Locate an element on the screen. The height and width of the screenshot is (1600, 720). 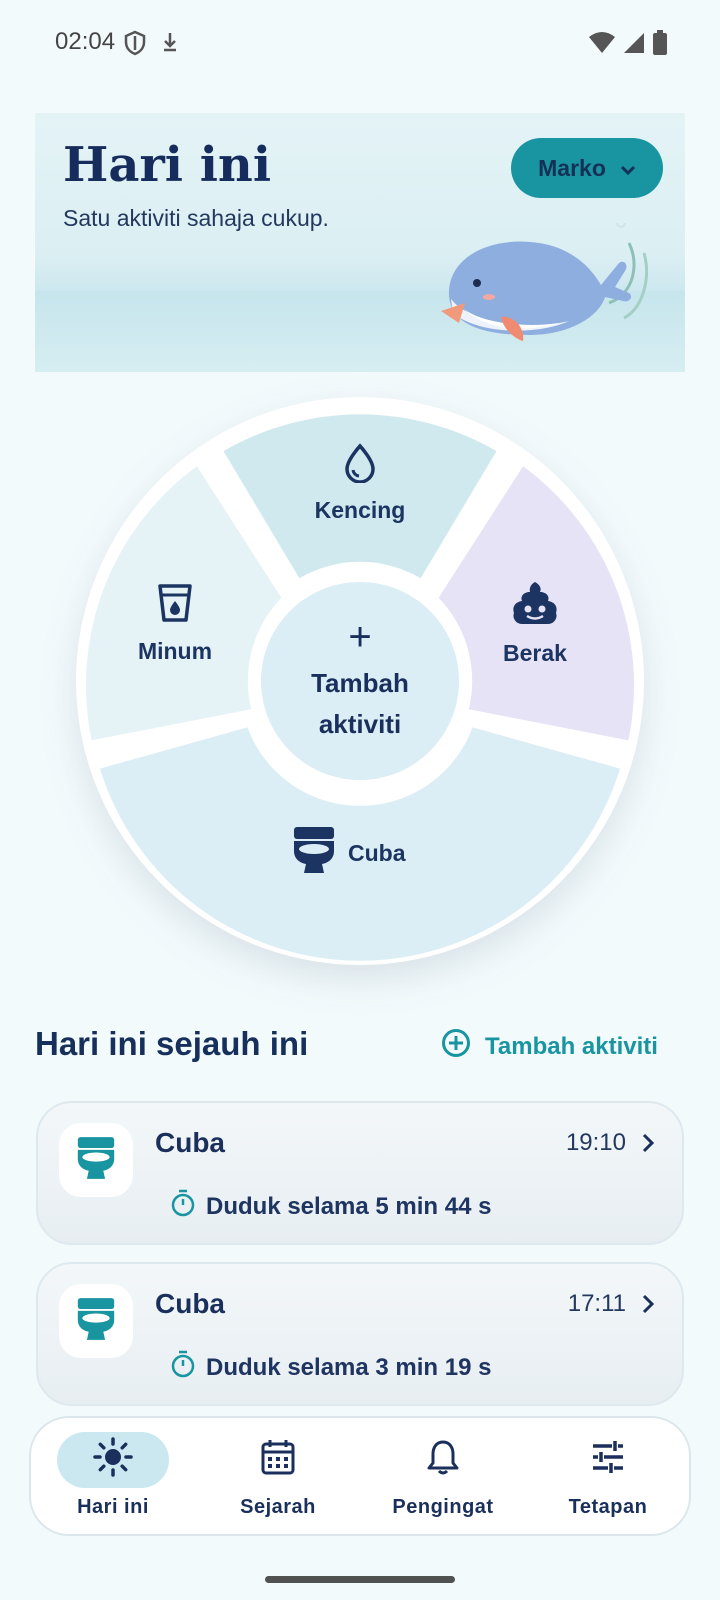
entry-duration: Duduk selama 3 min 19 s is located at coordinates (349, 1367).